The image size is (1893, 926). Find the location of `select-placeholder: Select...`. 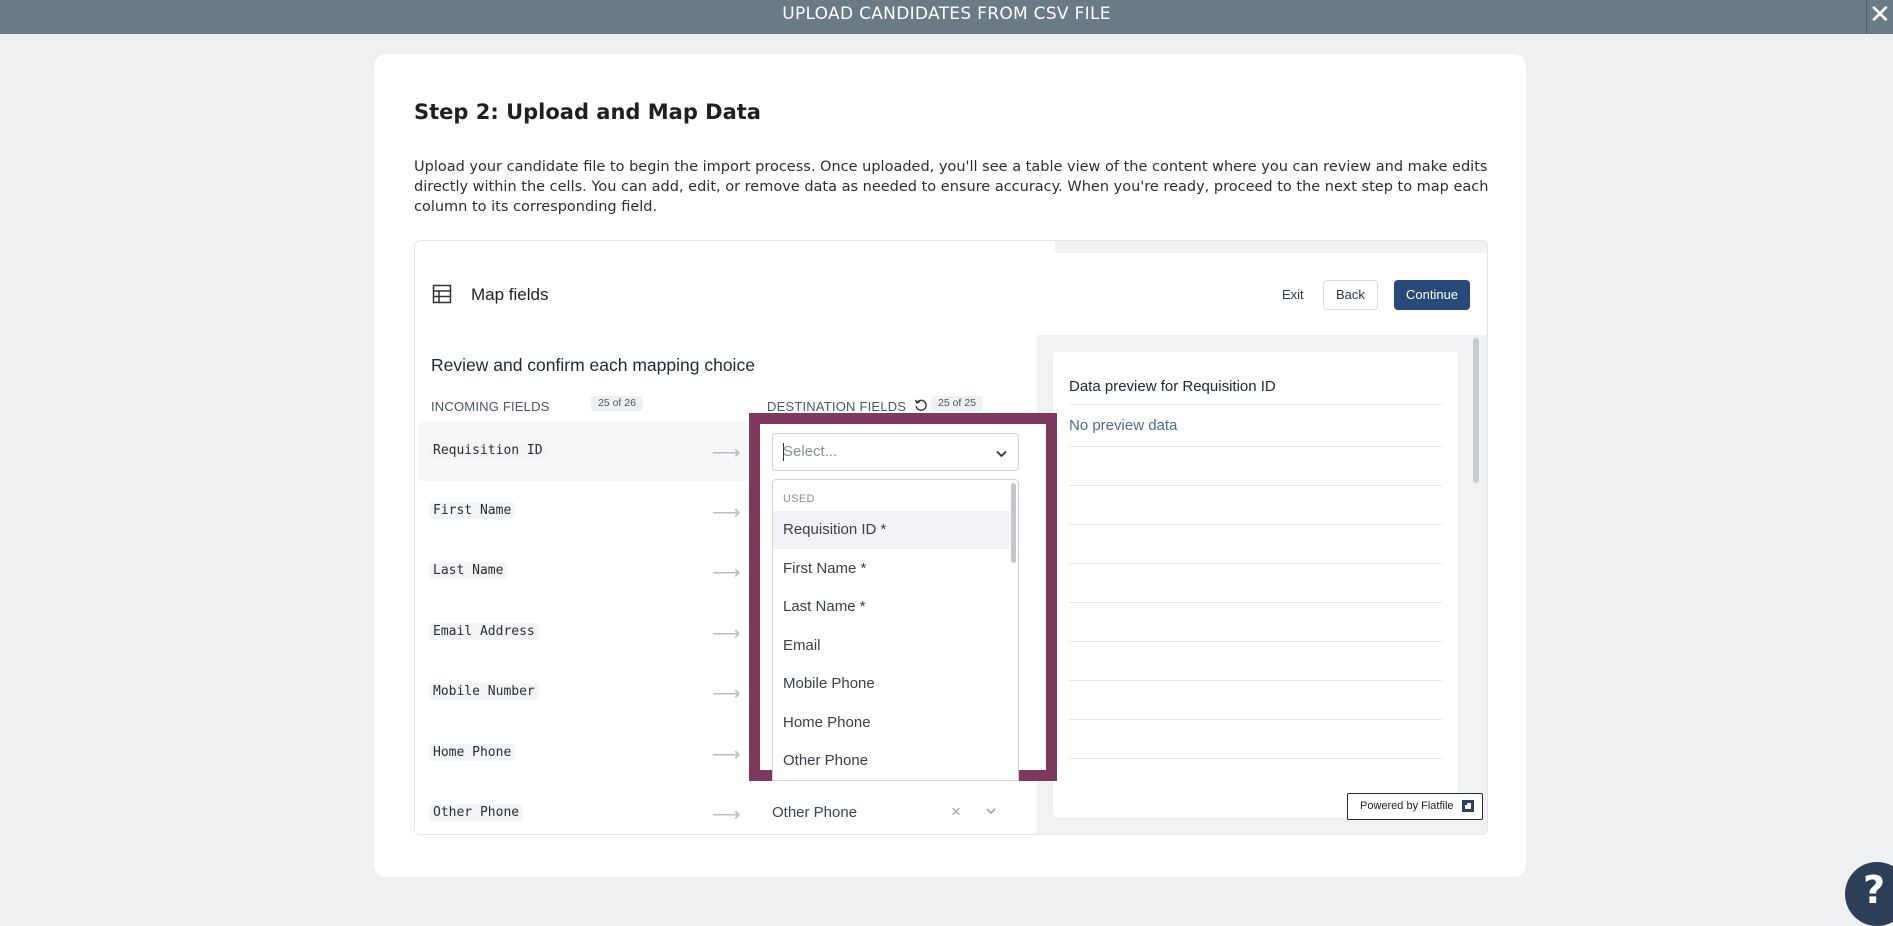

select-placeholder: Select... is located at coordinates (810, 451).